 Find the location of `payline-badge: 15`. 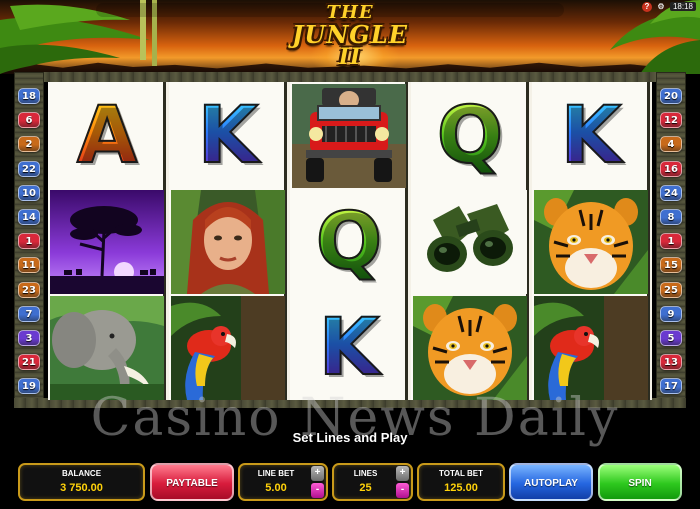

payline-badge: 15 is located at coordinates (671, 265).